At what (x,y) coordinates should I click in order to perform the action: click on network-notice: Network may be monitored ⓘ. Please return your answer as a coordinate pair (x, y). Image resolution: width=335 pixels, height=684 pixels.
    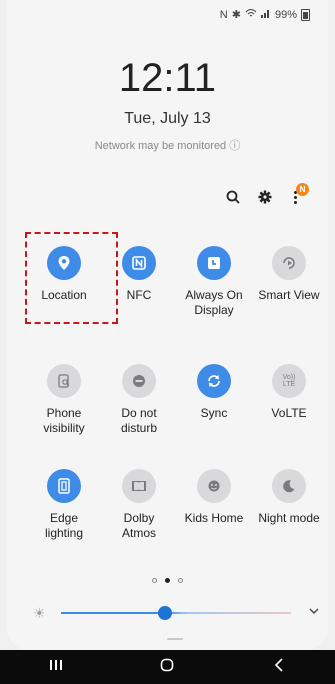
    Looking at the image, I should click on (167, 145).